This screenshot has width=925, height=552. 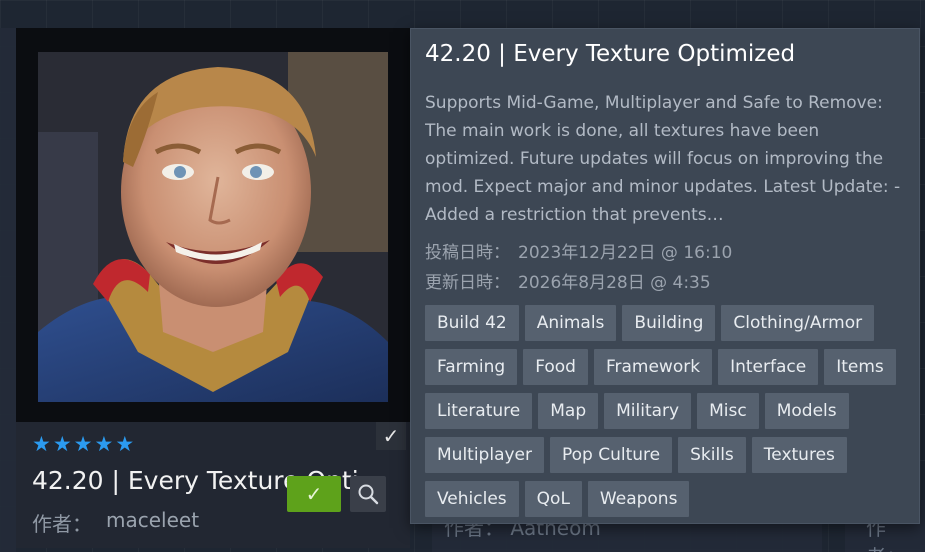 I want to click on tag: Interface, so click(x=768, y=367).